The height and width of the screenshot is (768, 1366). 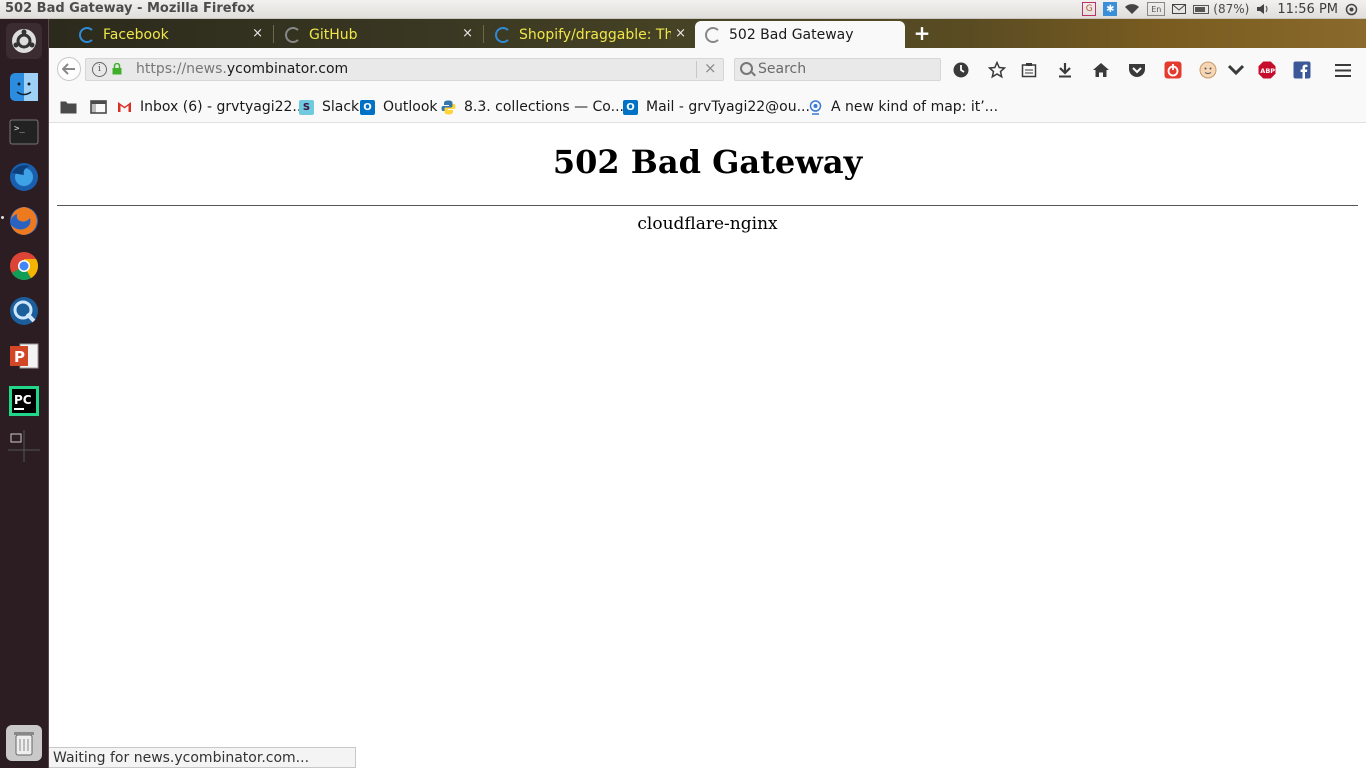 What do you see at coordinates (2, 217) in the screenshot?
I see `running-indicator` at bounding box center [2, 217].